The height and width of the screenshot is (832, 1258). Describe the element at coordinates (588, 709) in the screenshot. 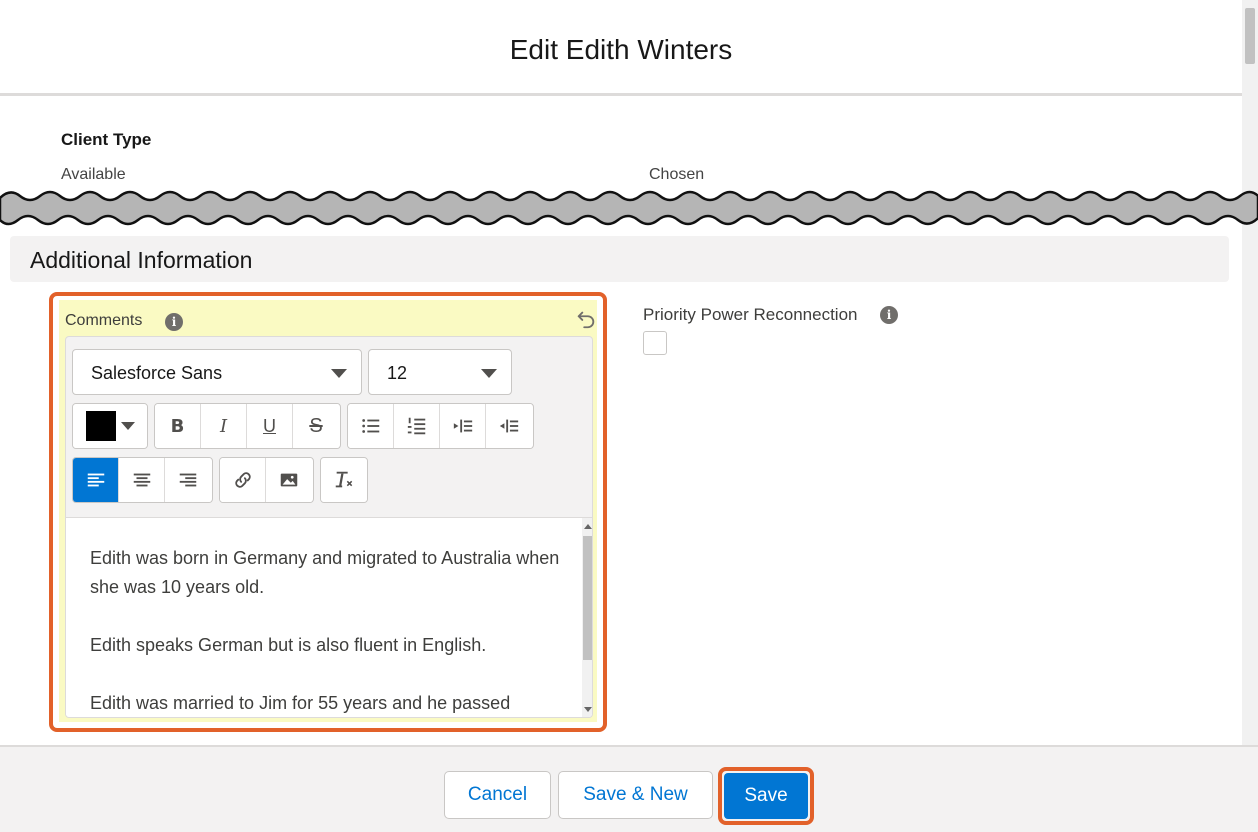

I see `scroll-down-icon` at that location.